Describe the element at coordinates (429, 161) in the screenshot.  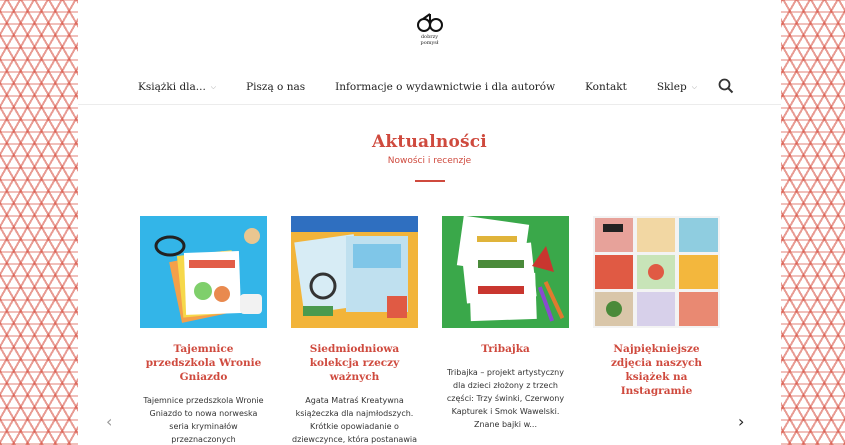
I see `section-subtitle: Nowości i recenzje` at that location.